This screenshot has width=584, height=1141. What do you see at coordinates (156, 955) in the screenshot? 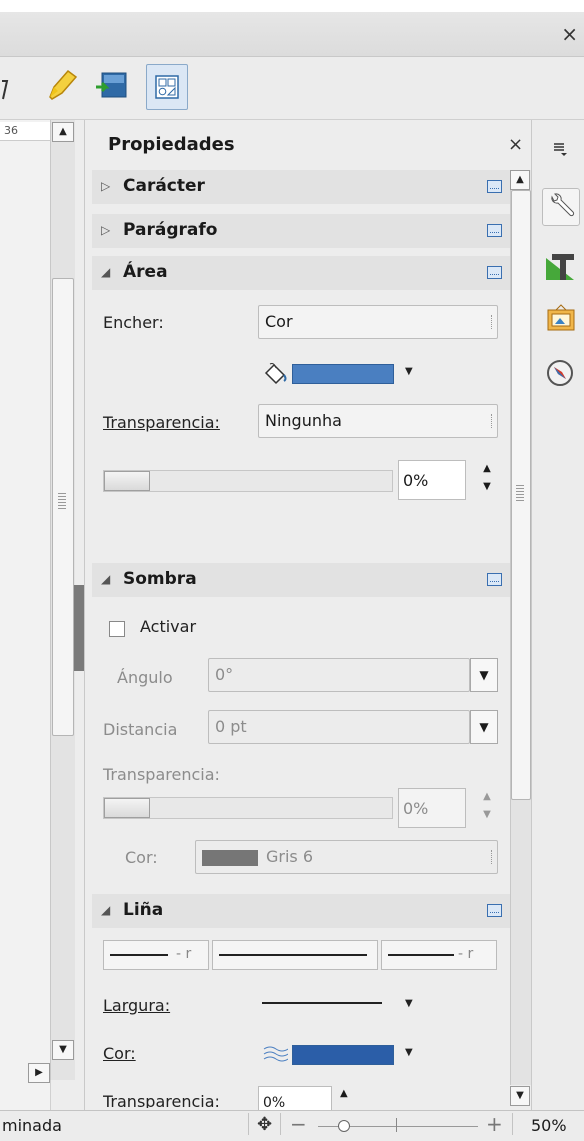
I see `line-start-arrow-select: - r` at bounding box center [156, 955].